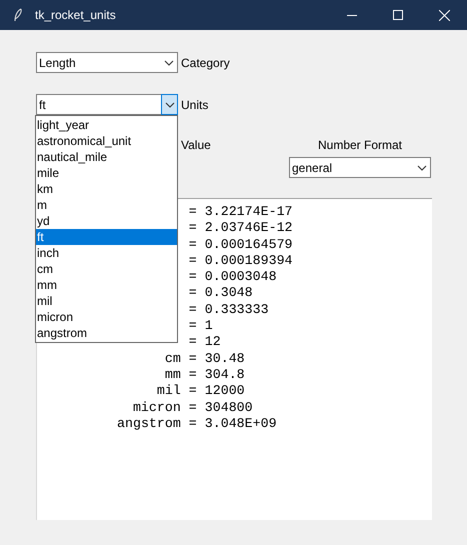 The width and height of the screenshot is (467, 545). Describe the element at coordinates (106, 269) in the screenshot. I see `dropdown-option: cm` at that location.